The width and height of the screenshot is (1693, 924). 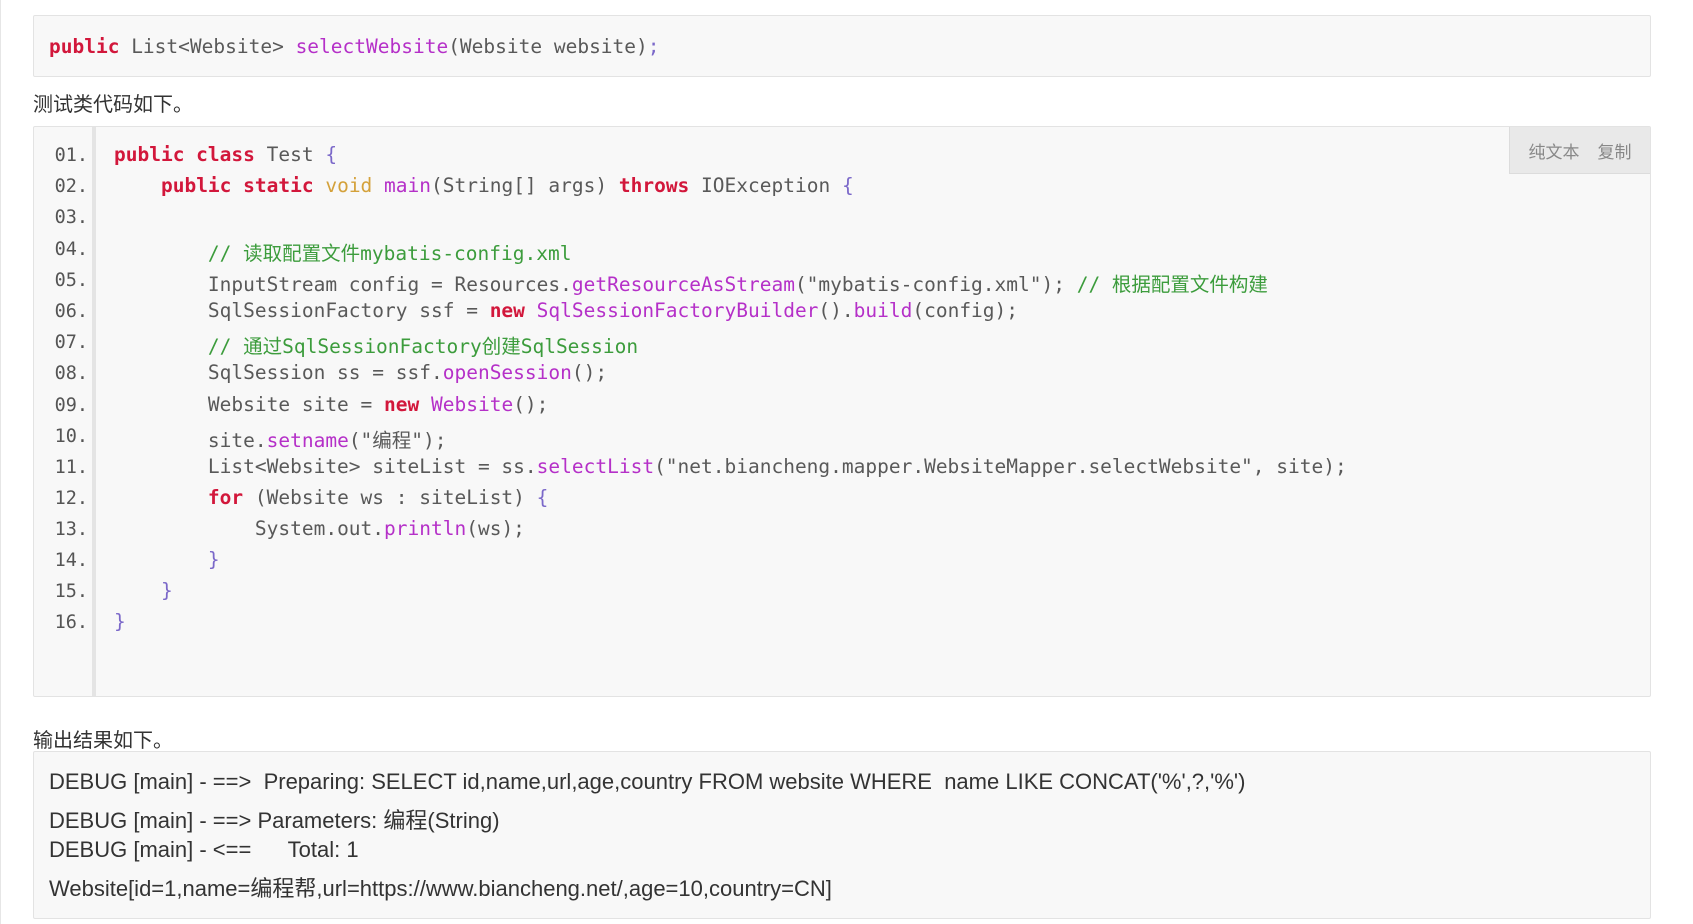 I want to click on line-number: 15., so click(x=71, y=591).